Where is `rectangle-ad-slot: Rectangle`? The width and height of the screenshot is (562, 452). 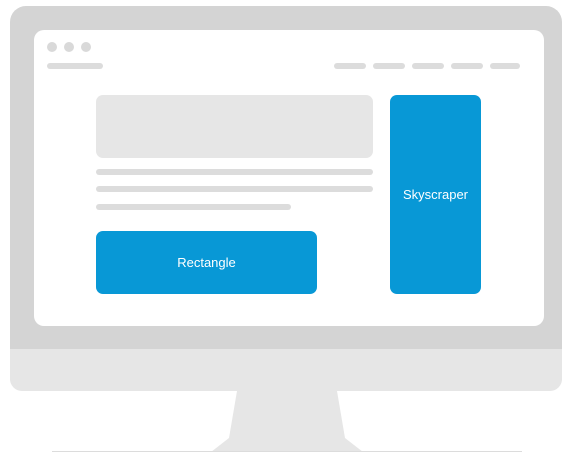
rectangle-ad-slot: Rectangle is located at coordinates (206, 262).